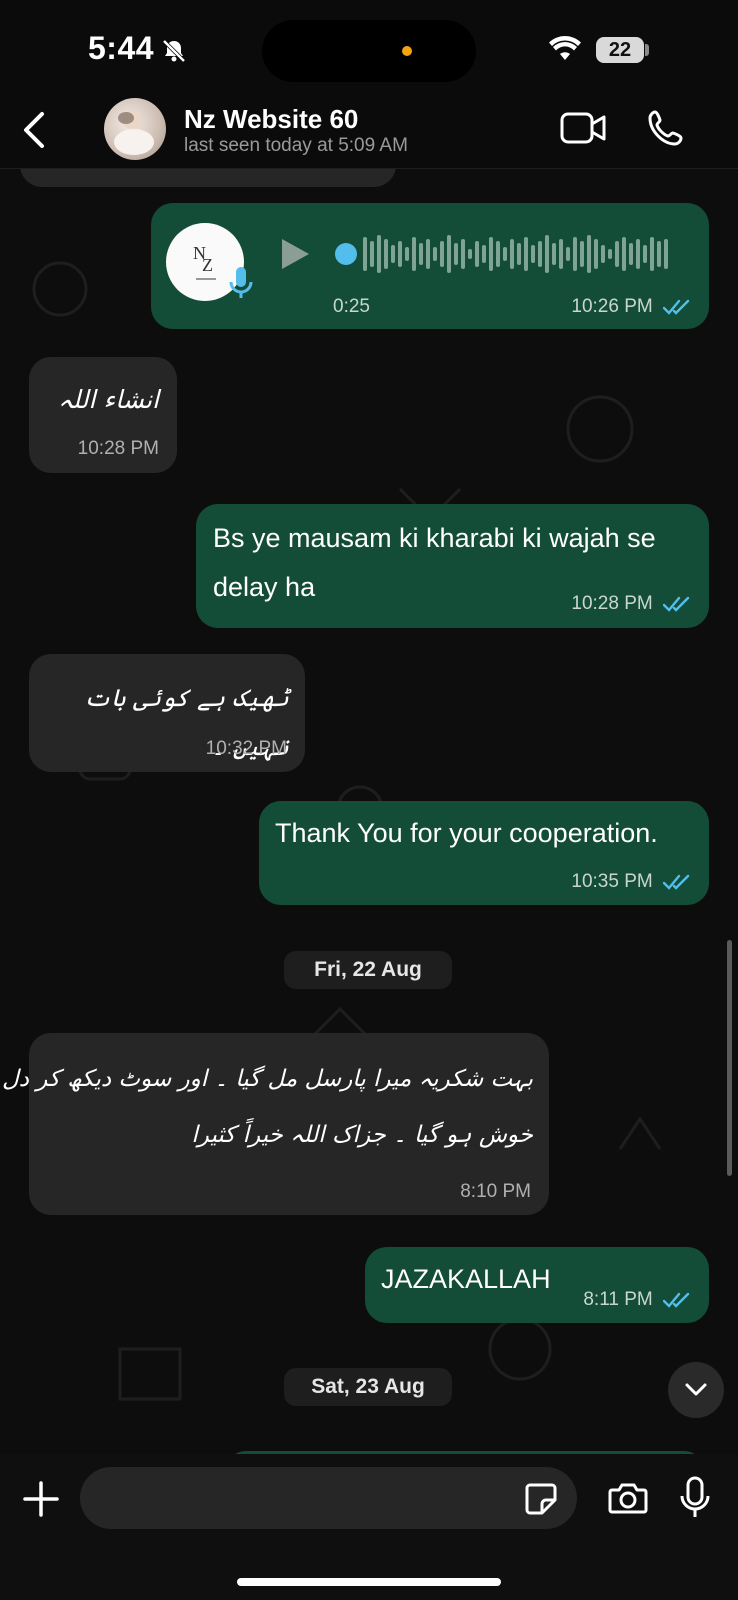  Describe the element at coordinates (729, 1058) in the screenshot. I see `scrollbar` at that location.